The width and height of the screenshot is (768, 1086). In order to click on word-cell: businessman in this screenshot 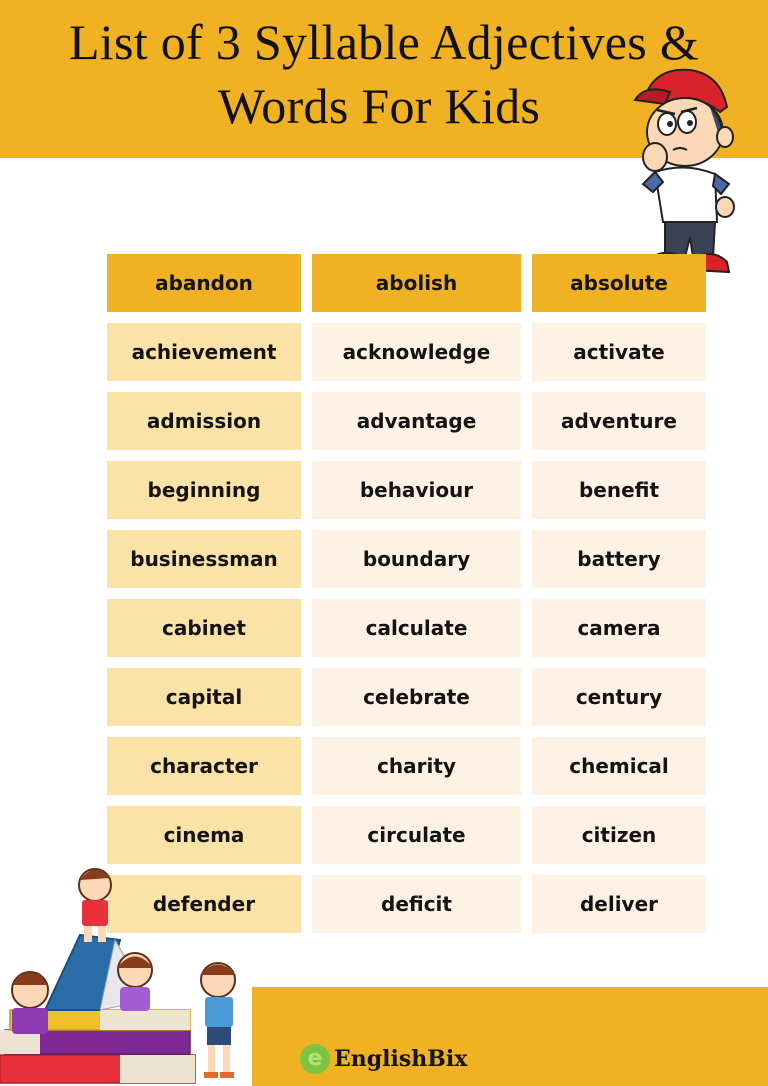, I will do `click(204, 559)`.